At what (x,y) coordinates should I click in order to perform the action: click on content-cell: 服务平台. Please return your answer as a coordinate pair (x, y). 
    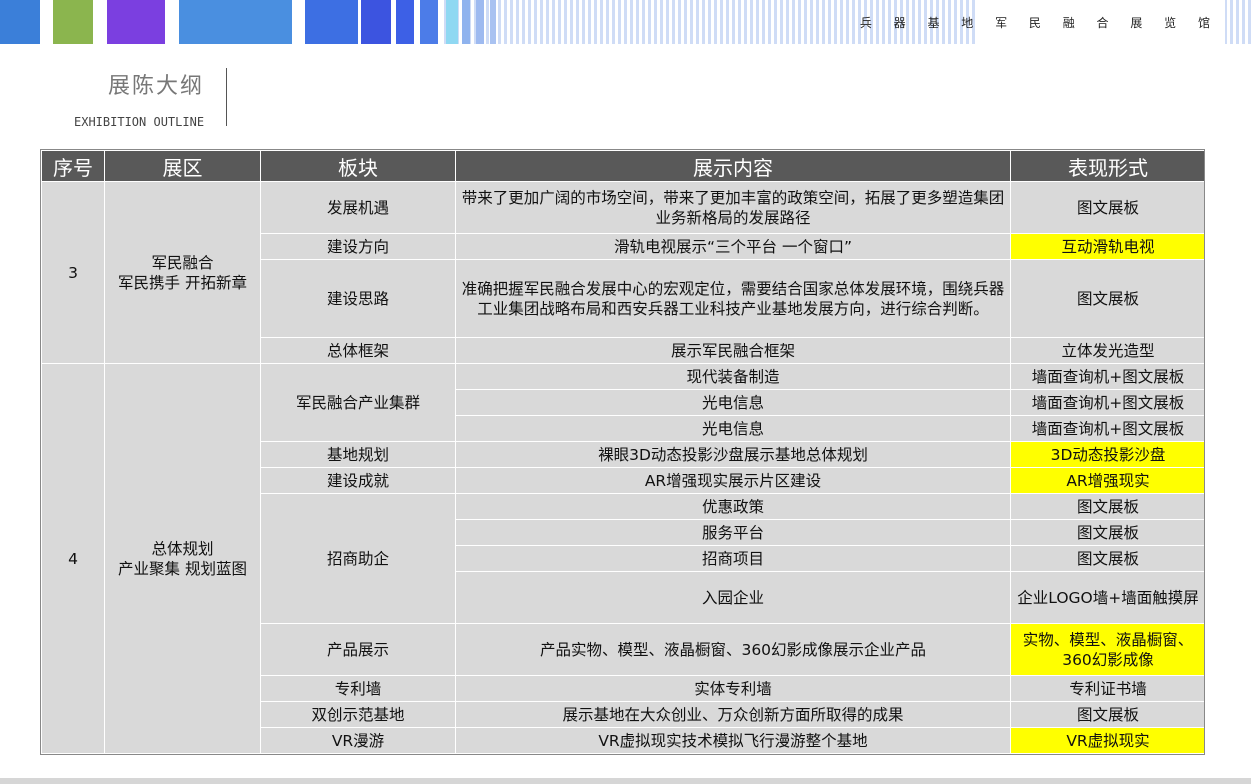
    Looking at the image, I should click on (733, 532).